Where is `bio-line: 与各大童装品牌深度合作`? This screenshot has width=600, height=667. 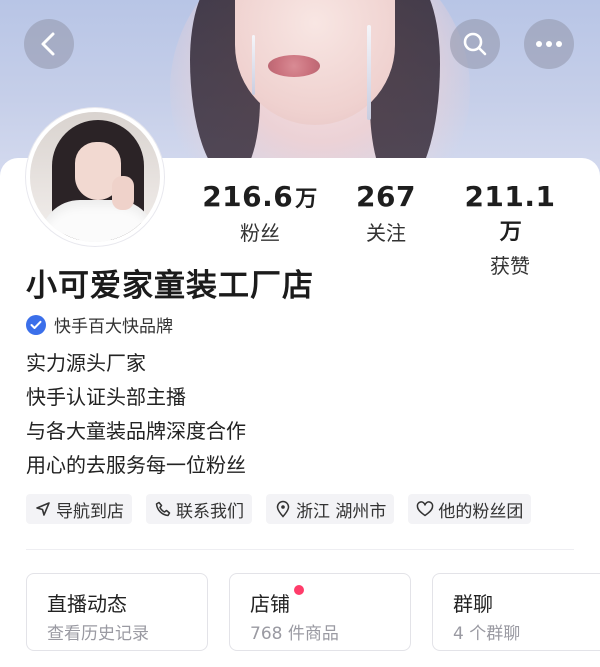 bio-line: 与各大童装品牌深度合作 is located at coordinates (136, 431).